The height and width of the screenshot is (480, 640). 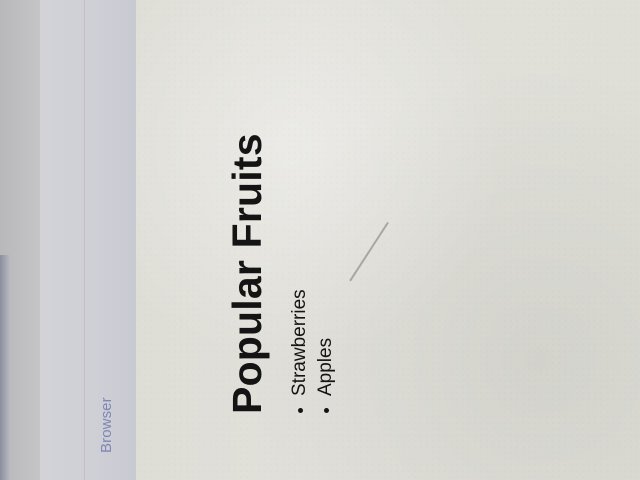 I want to click on browser-label: Browser, so click(x=106, y=425).